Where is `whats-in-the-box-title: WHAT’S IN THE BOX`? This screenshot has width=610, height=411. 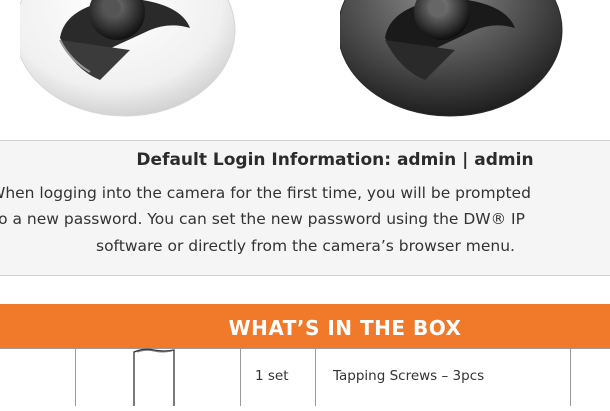
whats-in-the-box-title: WHAT’S IN THE BOX is located at coordinates (345, 328).